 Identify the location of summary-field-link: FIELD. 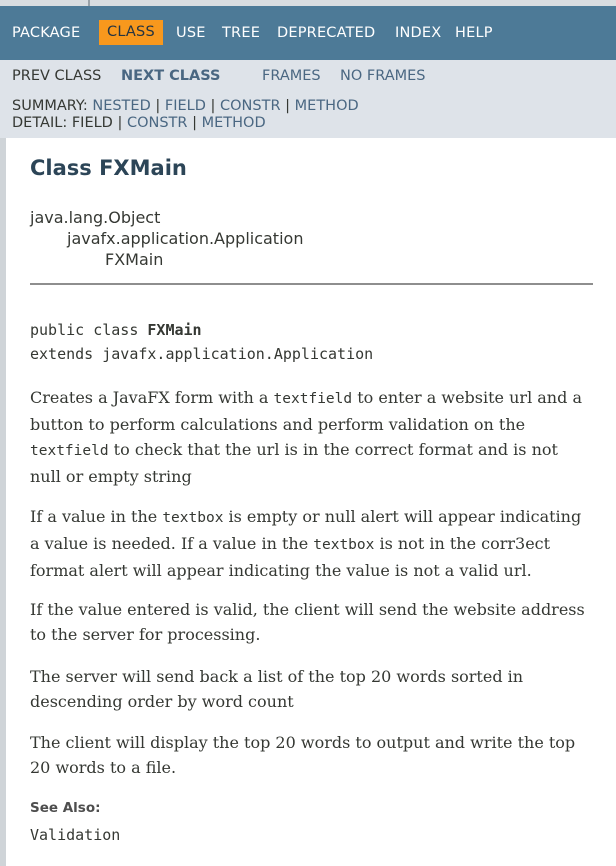
(185, 106).